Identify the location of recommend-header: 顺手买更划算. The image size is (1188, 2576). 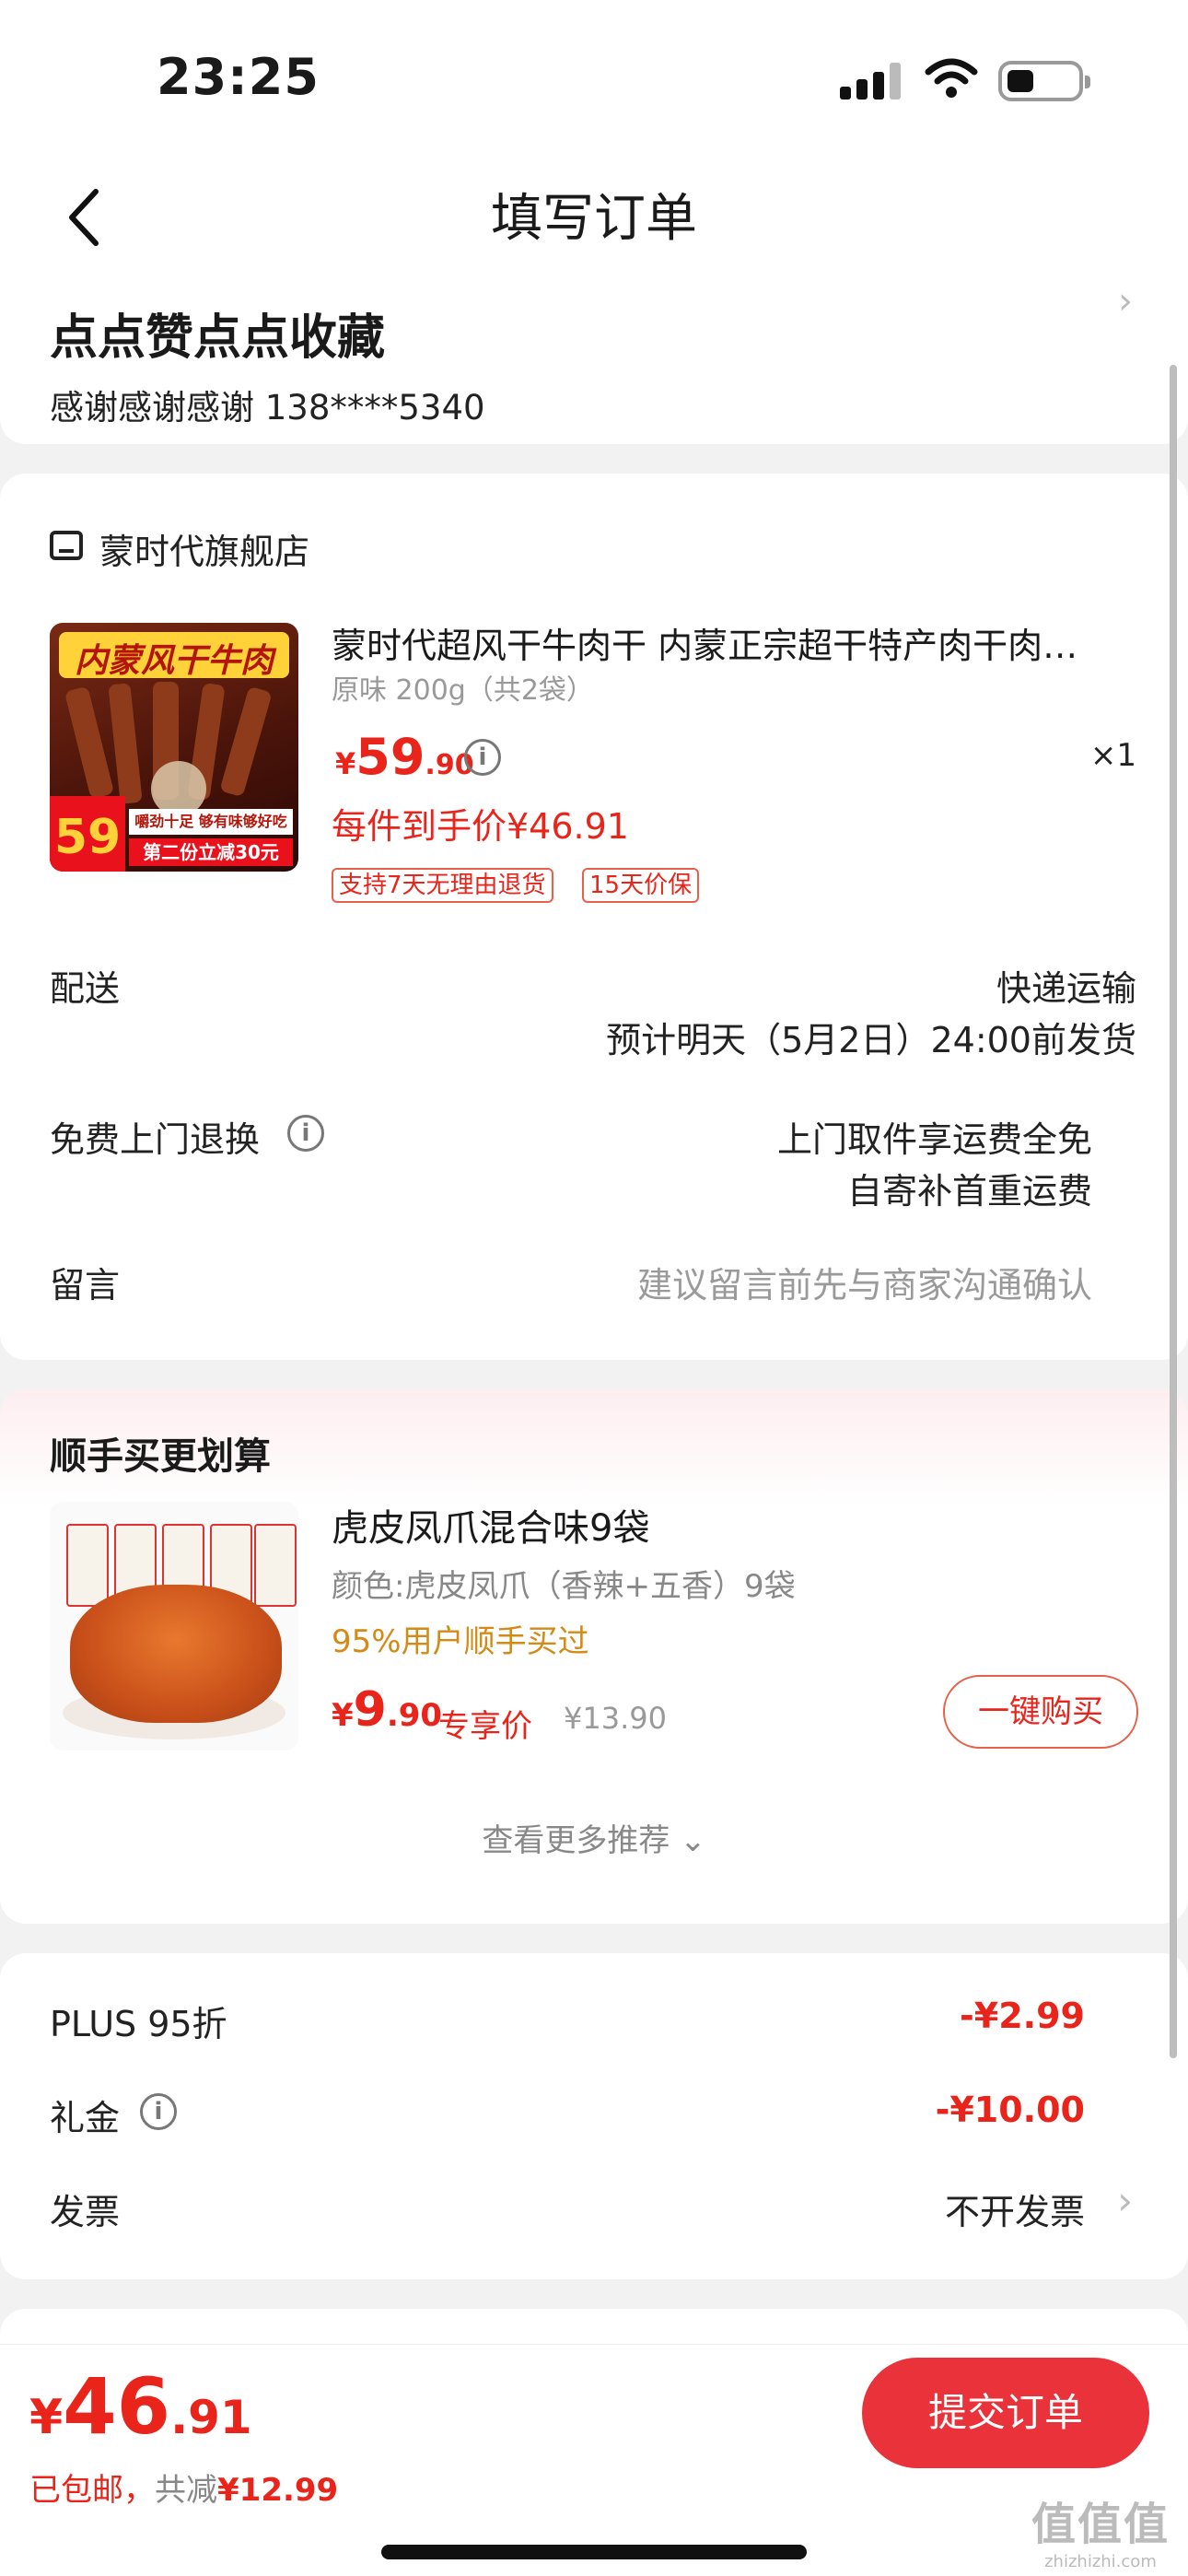
(160, 1456).